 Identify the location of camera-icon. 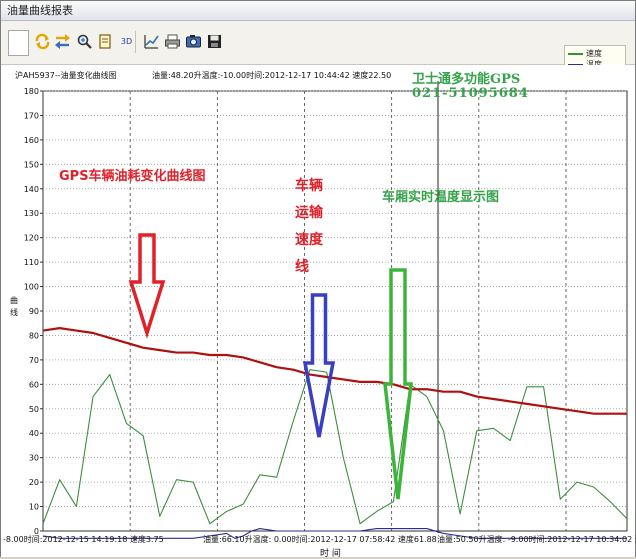
(193, 41).